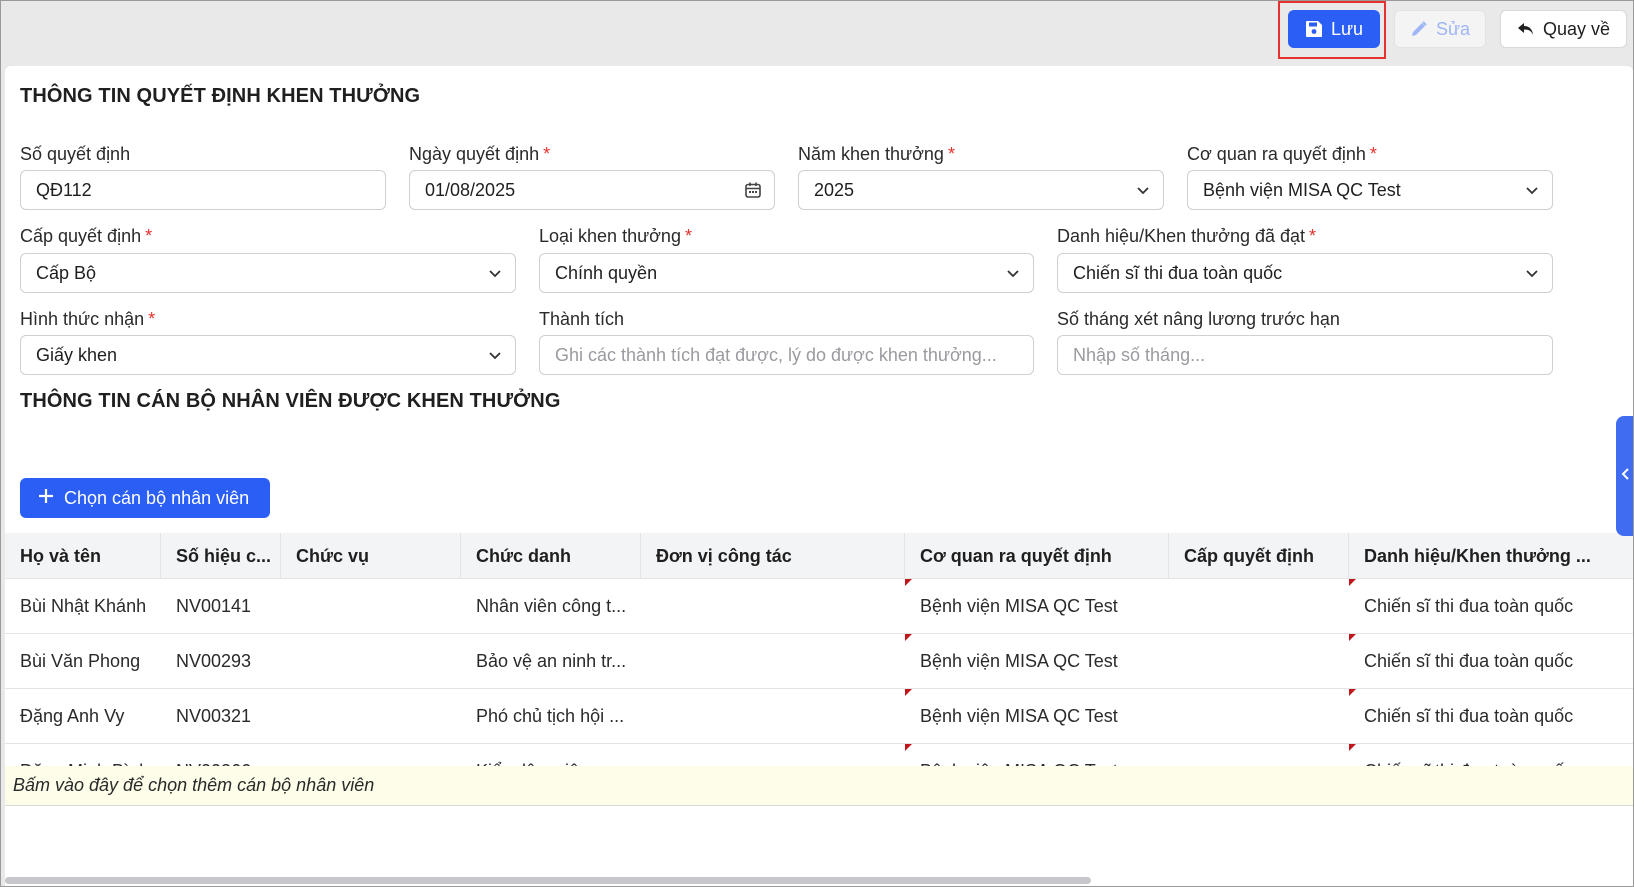  I want to click on side-panel-toggle, so click(1624, 476).